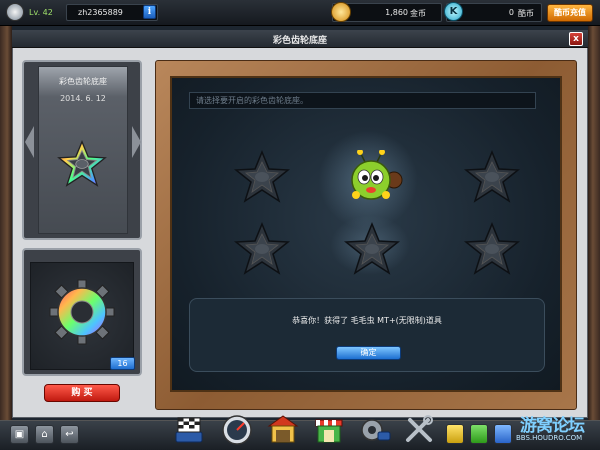 Image resolution: width=600 pixels, height=450 pixels. I want to click on rainbow-gear-icon, so click(82, 312).